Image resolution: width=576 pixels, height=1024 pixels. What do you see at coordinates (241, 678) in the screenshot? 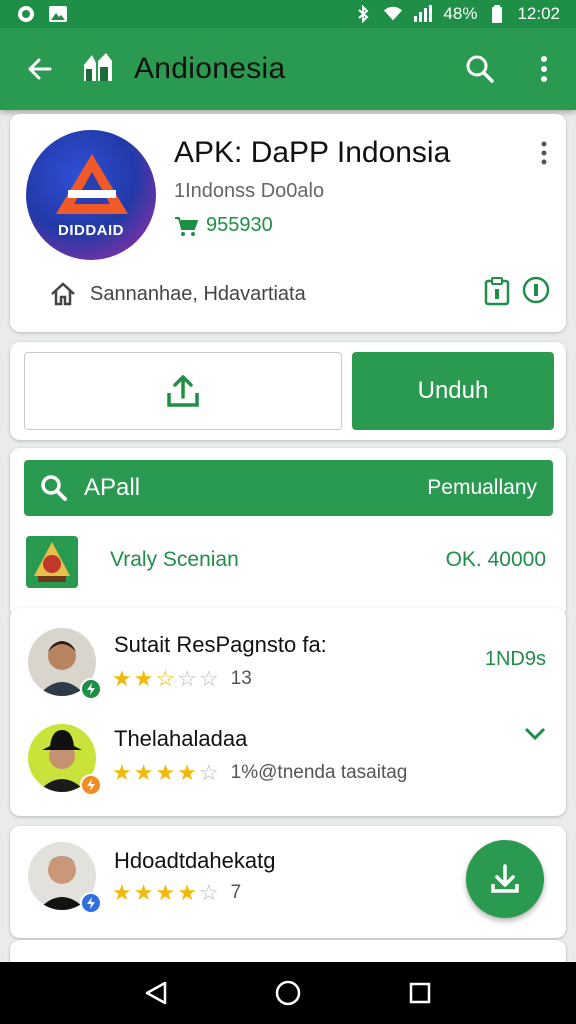
I see `review-meta: 13` at bounding box center [241, 678].